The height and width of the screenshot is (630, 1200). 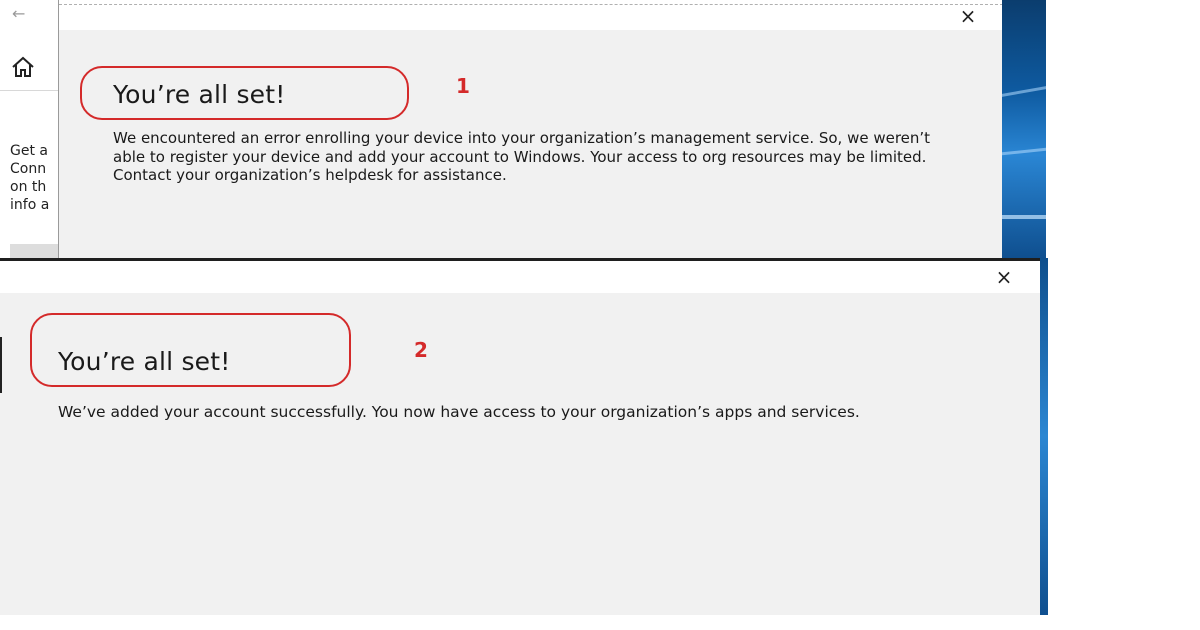 What do you see at coordinates (1, 365) in the screenshot?
I see `window-edge` at bounding box center [1, 365].